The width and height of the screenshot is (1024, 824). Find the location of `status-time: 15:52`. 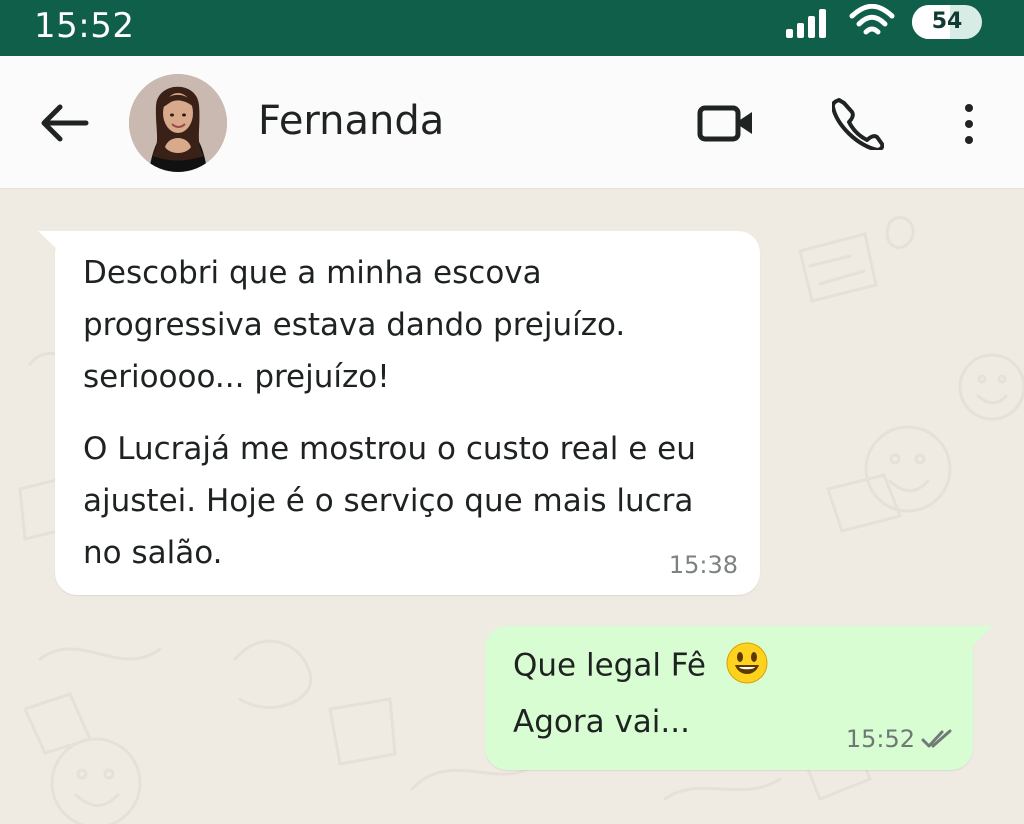

status-time: 15:52 is located at coordinates (84, 26).